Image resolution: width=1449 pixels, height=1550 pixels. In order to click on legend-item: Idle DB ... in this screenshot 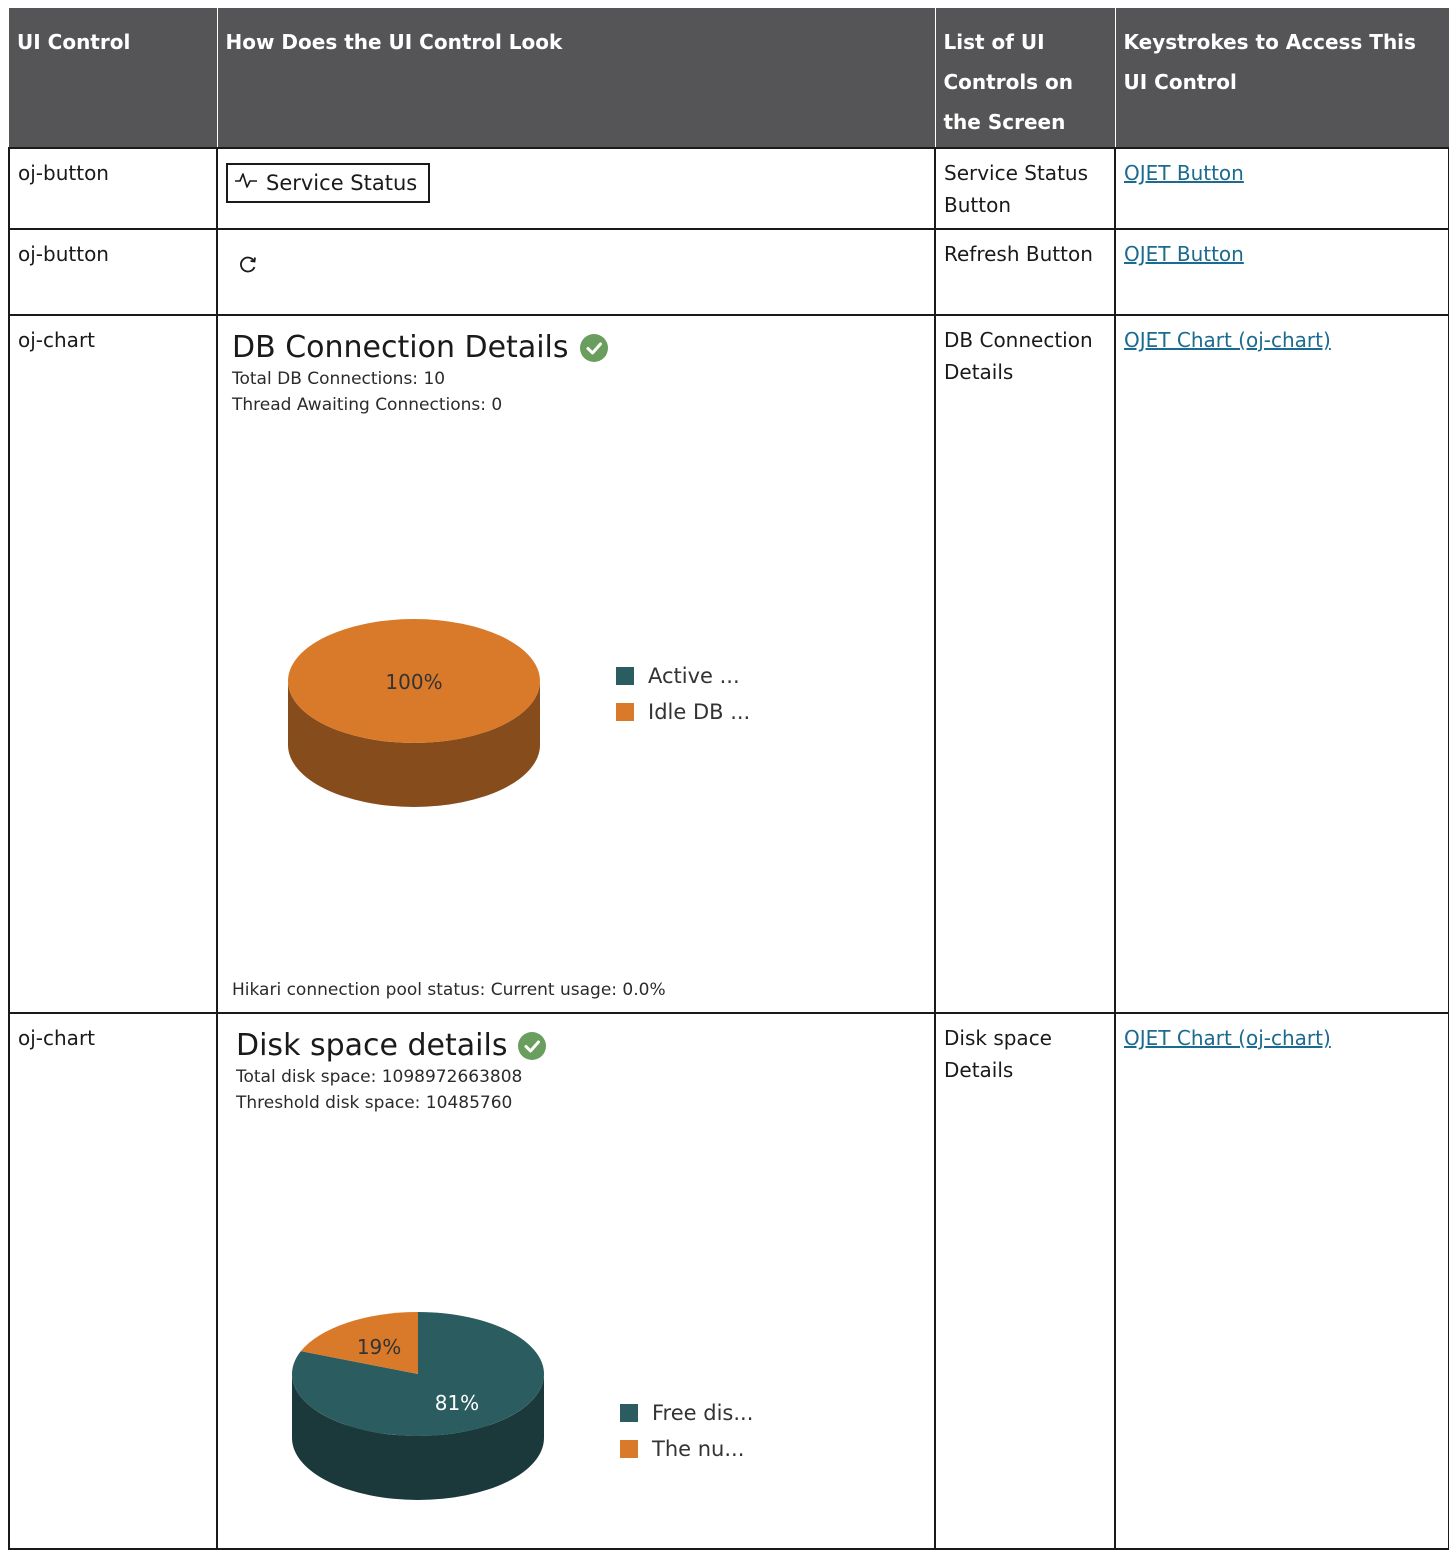, I will do `click(683, 712)`.